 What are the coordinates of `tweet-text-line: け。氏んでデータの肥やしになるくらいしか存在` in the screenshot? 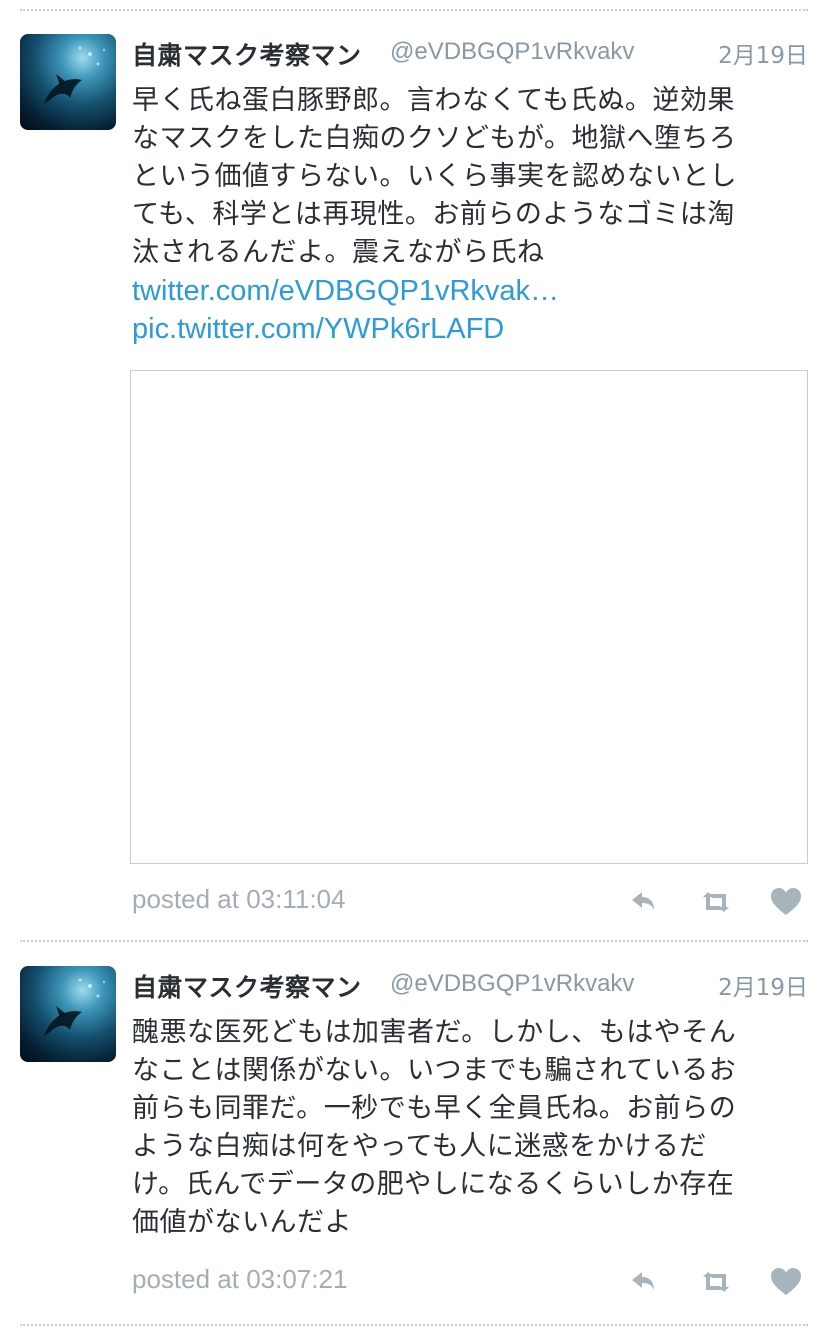 It's located at (433, 1184).